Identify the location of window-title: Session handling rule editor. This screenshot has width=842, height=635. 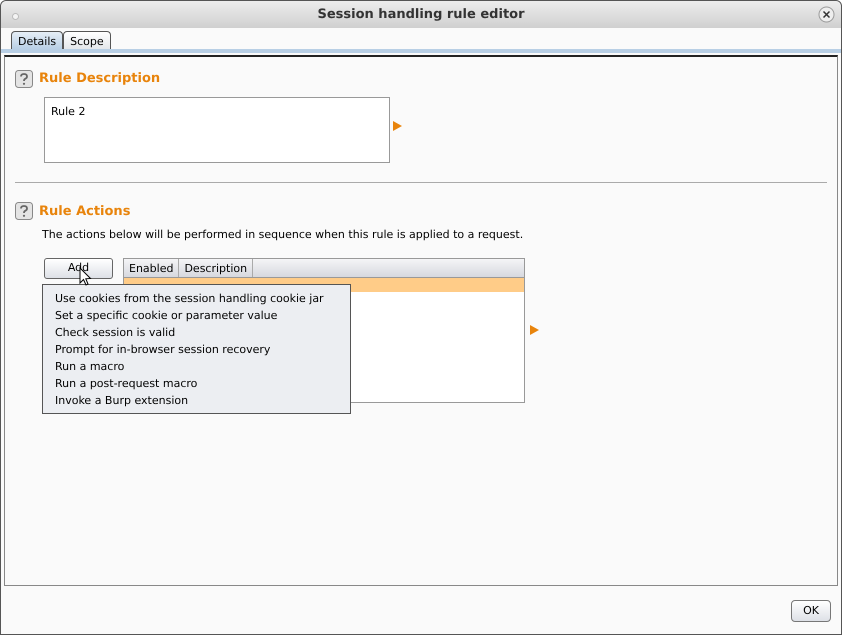
(420, 15).